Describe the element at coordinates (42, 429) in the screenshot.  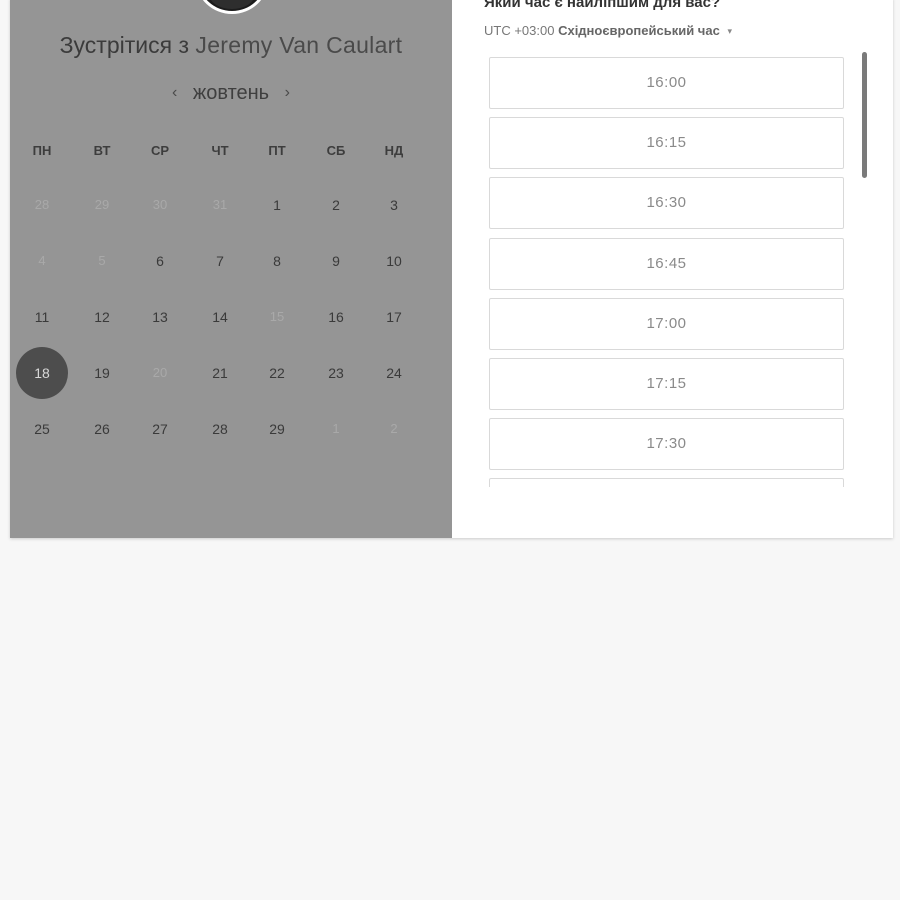
I see `calendar-day: 25` at that location.